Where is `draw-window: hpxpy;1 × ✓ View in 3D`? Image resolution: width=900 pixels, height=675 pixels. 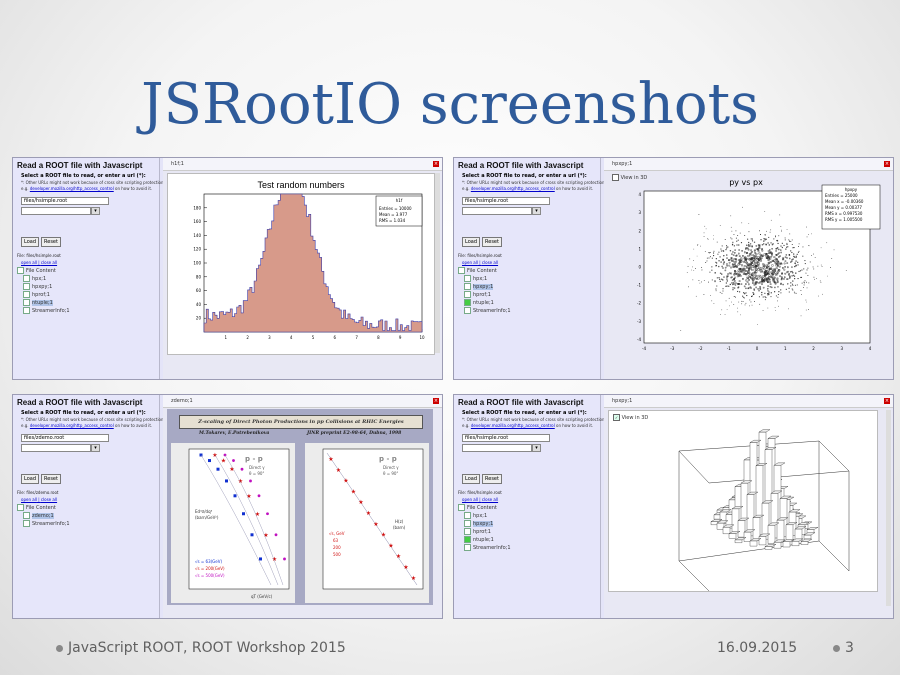 draw-window: hpxpy;1 × ✓ View in 3D is located at coordinates (748, 506).